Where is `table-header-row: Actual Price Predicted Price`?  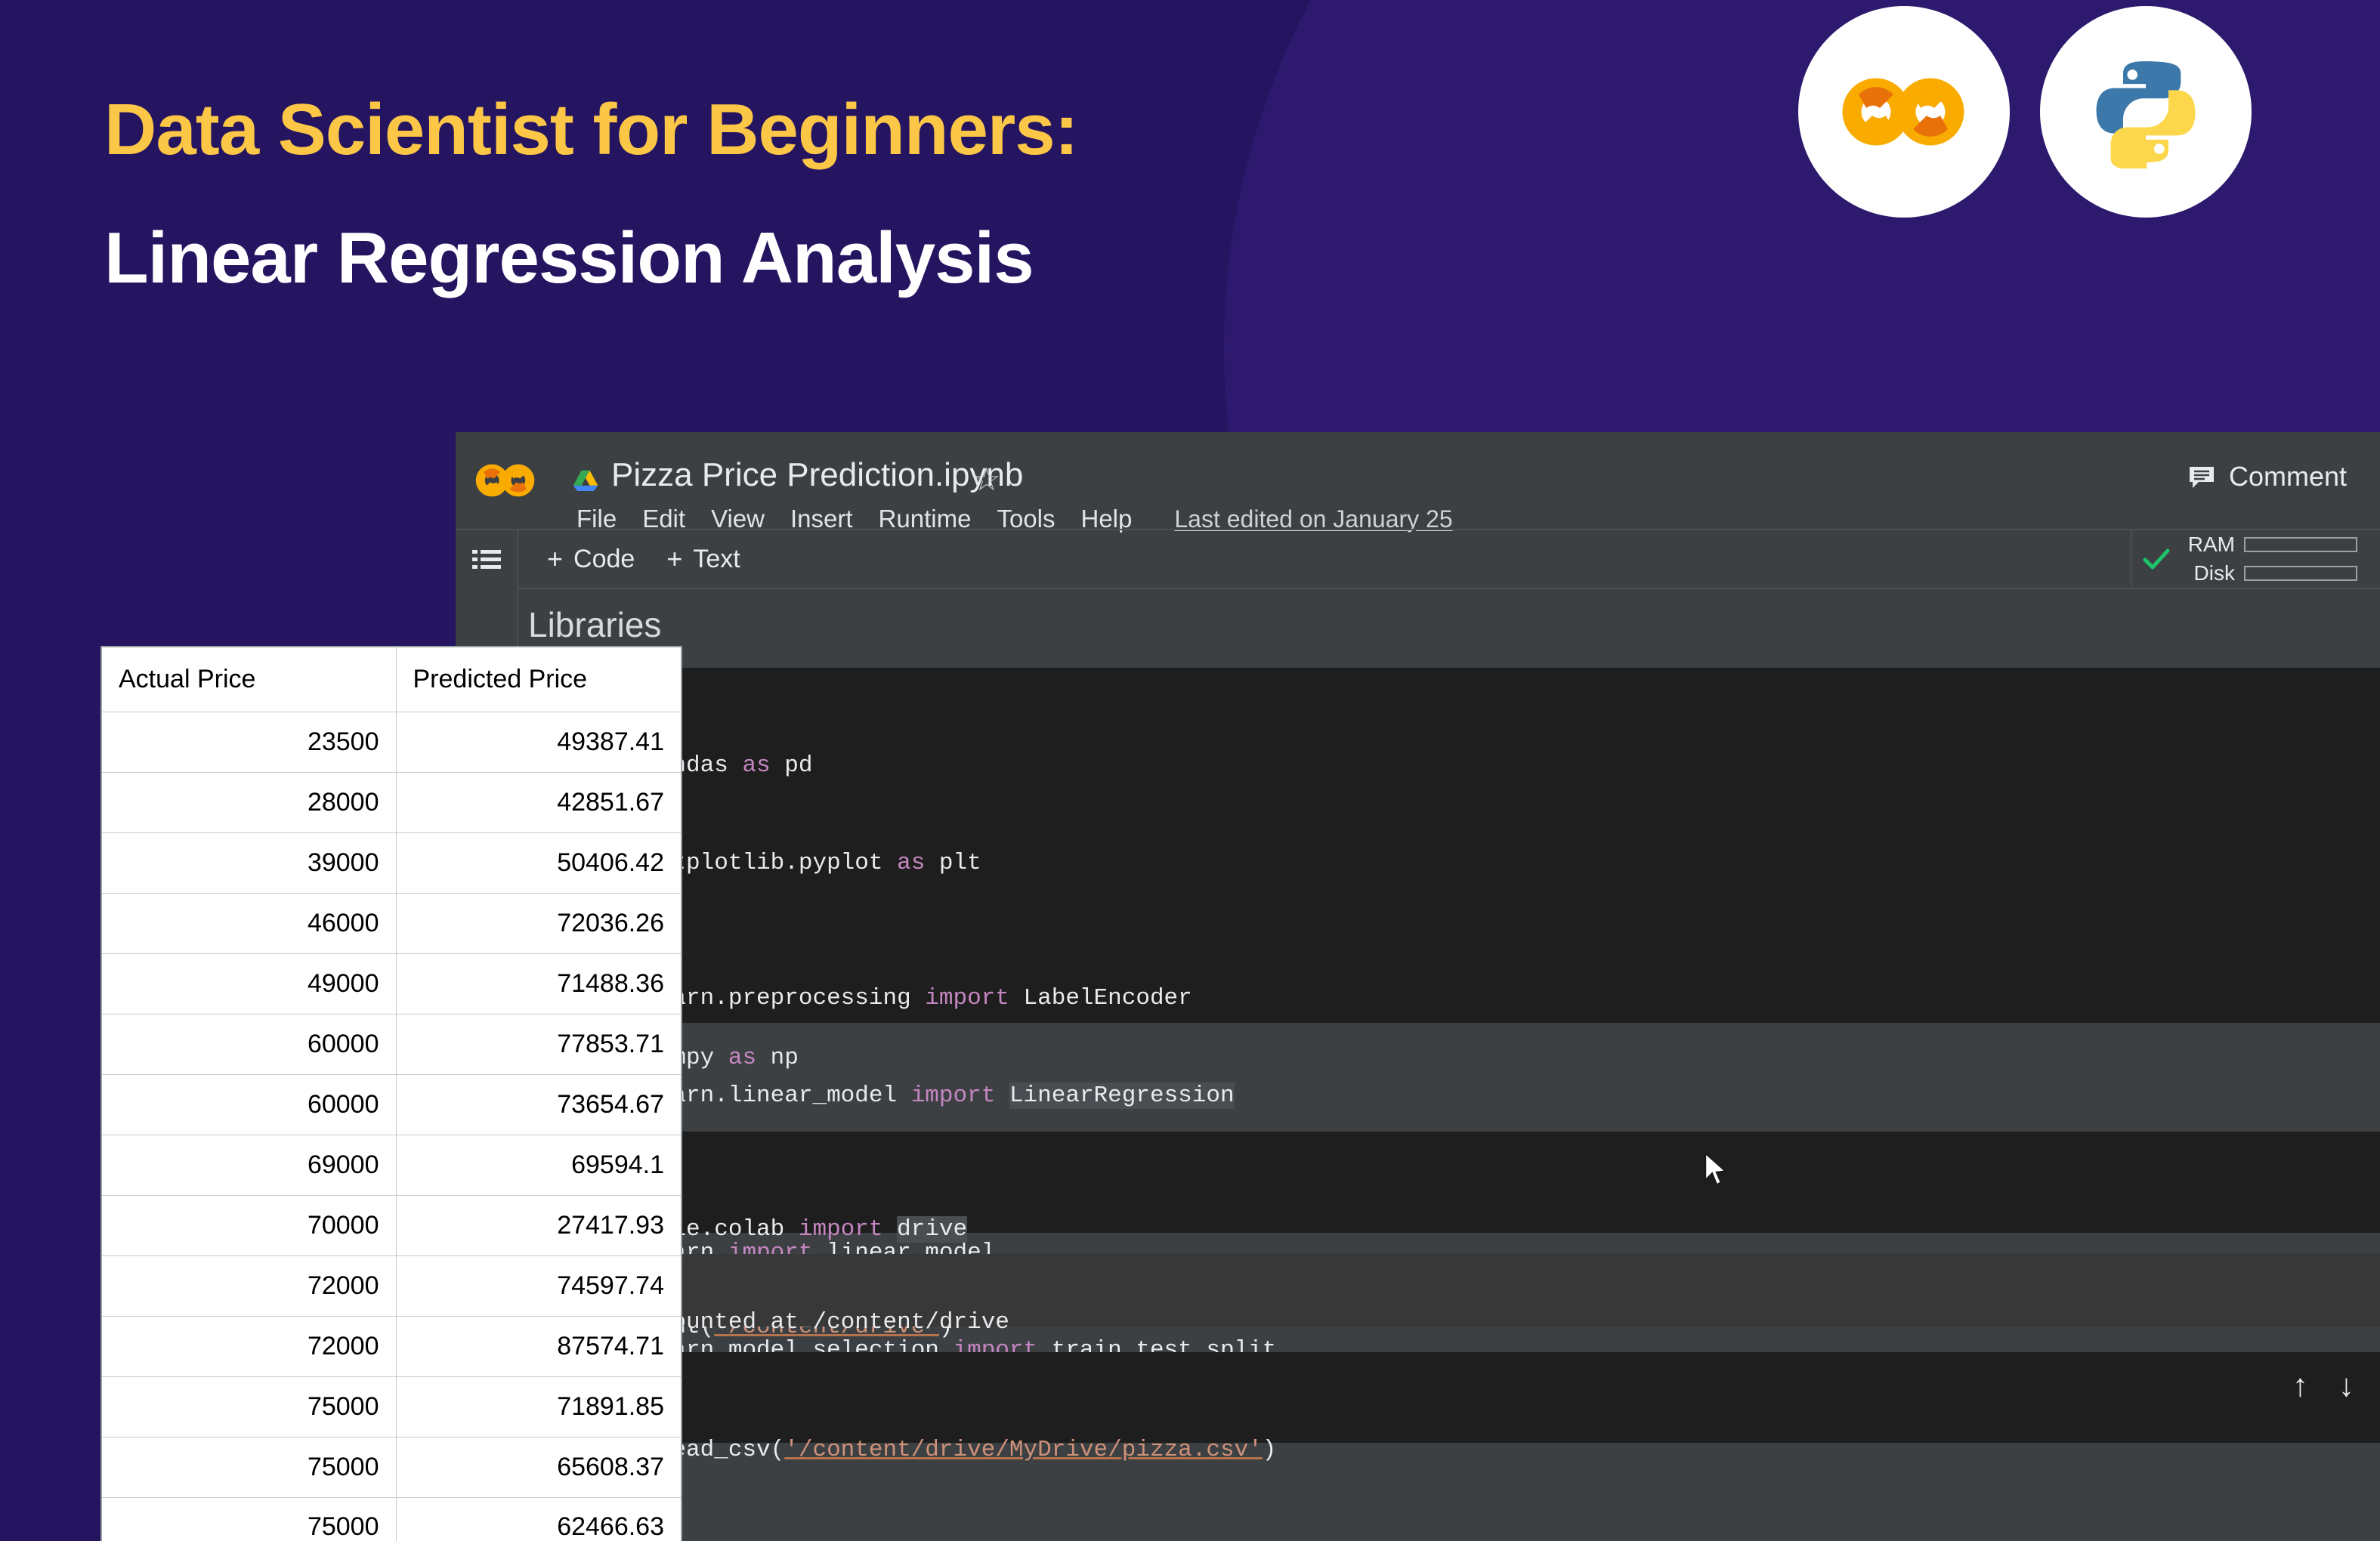
table-header-row: Actual Price Predicted Price is located at coordinates (391, 679).